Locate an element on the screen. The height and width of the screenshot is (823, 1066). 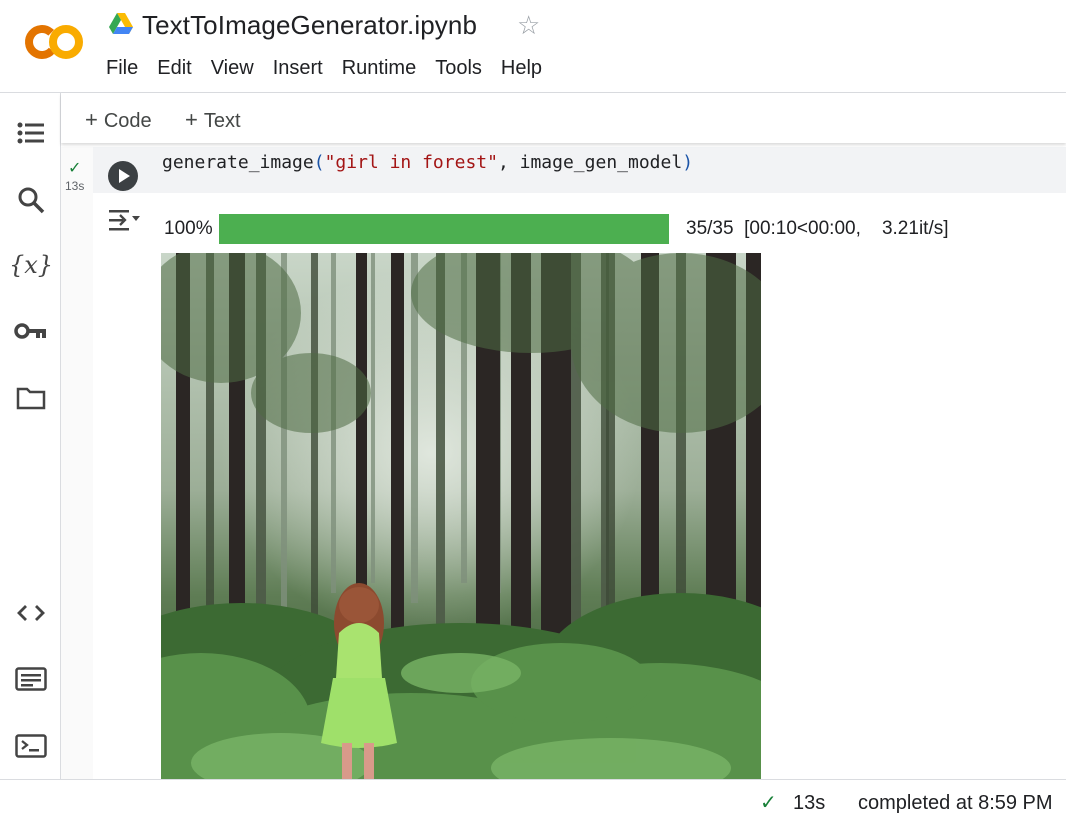
code-snippets-icon is located at coordinates (31, 613).